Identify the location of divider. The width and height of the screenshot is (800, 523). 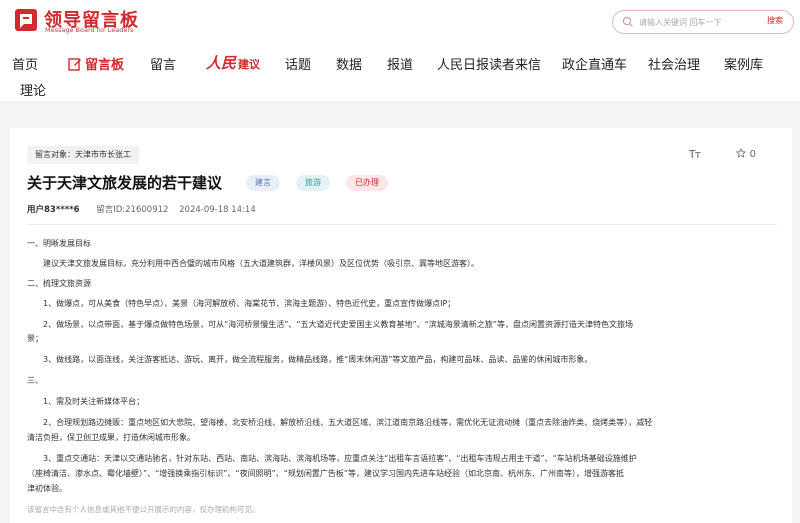
(402, 224).